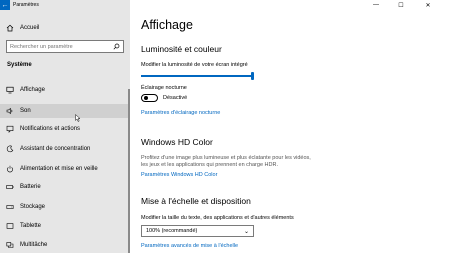 The width and height of the screenshot is (450, 253). I want to click on close-icon: ✕, so click(428, 5).